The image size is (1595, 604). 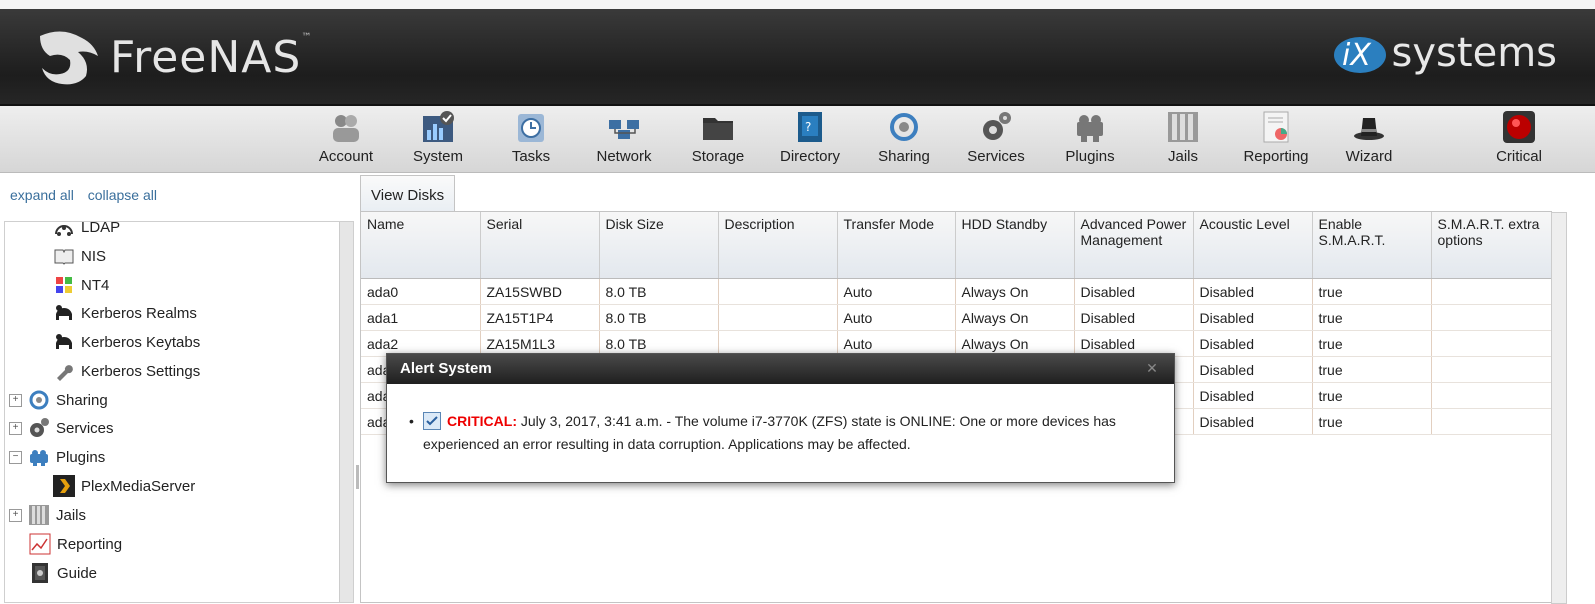 I want to click on toolbar-network: Network, so click(x=624, y=137).